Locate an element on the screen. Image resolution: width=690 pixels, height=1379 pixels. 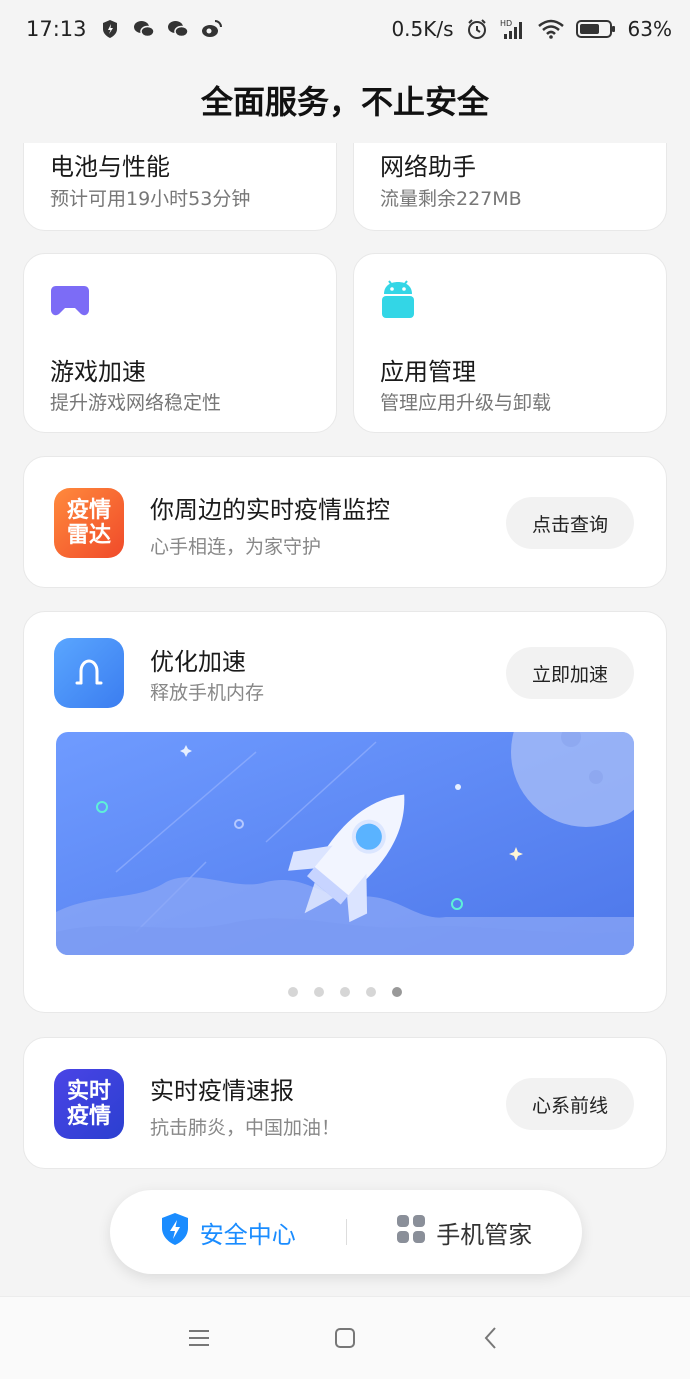
signal-icon: HD is located at coordinates (513, 29).